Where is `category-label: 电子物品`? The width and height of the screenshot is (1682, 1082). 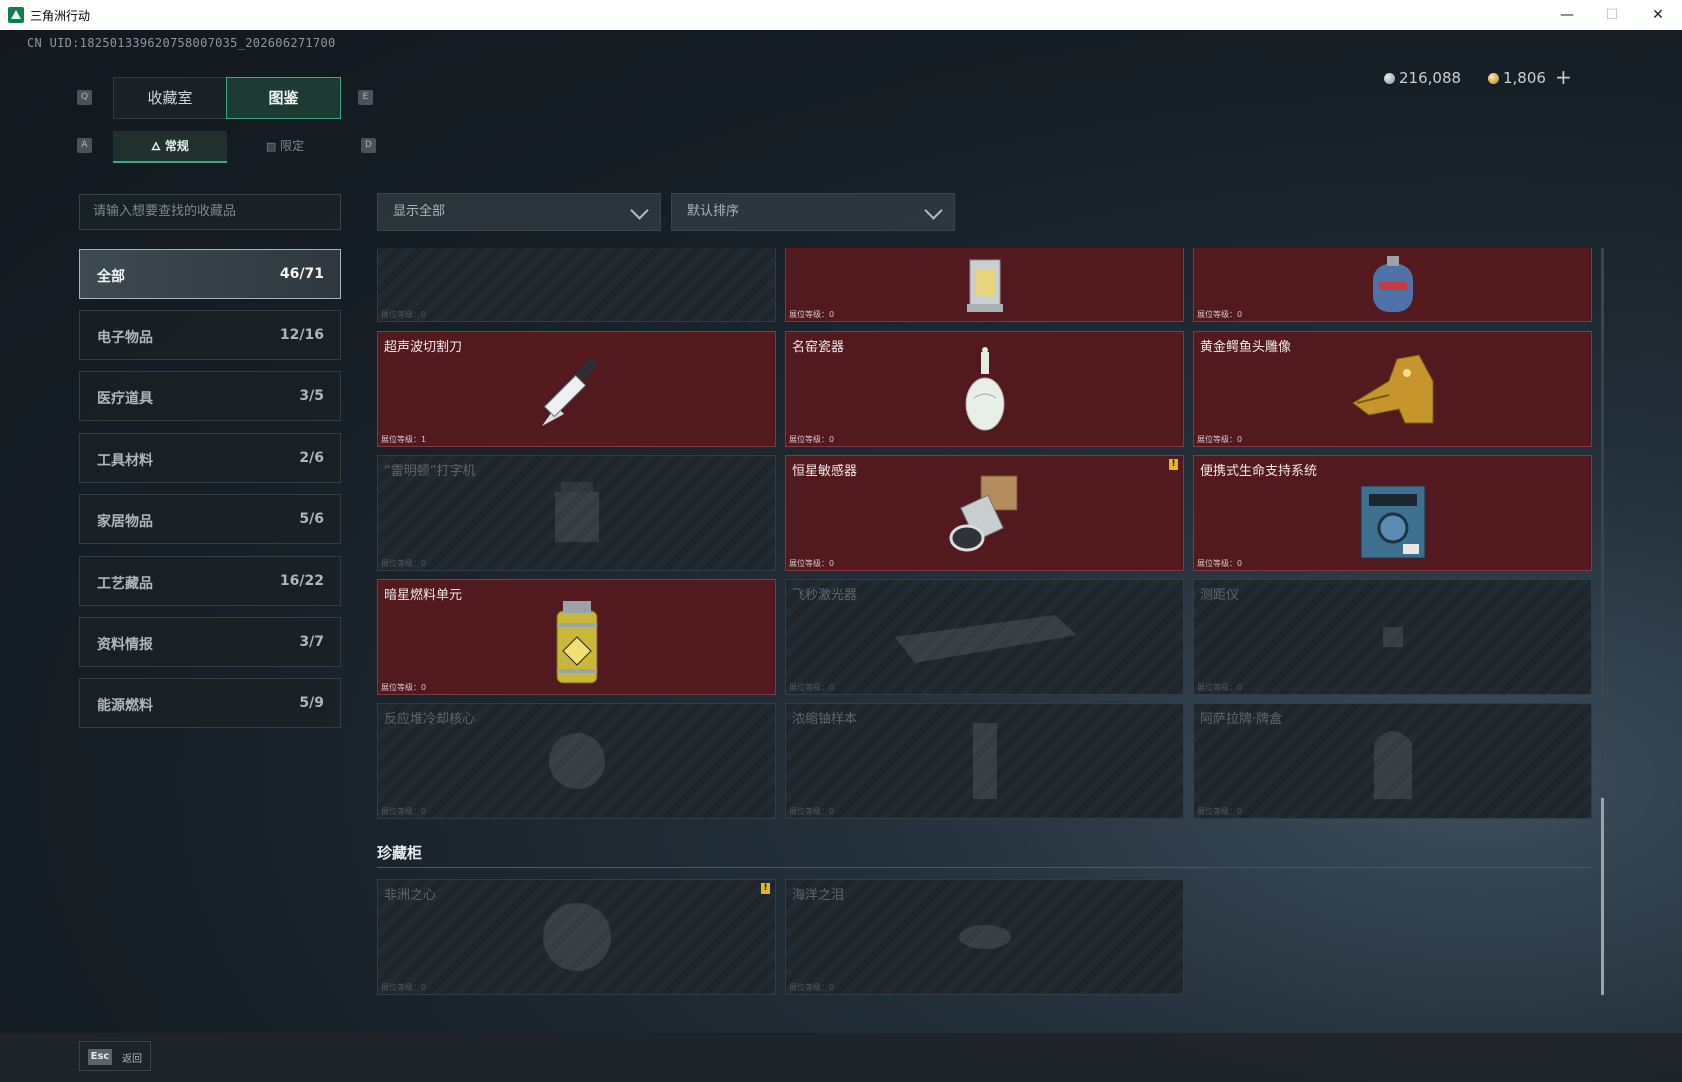
category-label: 电子物品 is located at coordinates (125, 338).